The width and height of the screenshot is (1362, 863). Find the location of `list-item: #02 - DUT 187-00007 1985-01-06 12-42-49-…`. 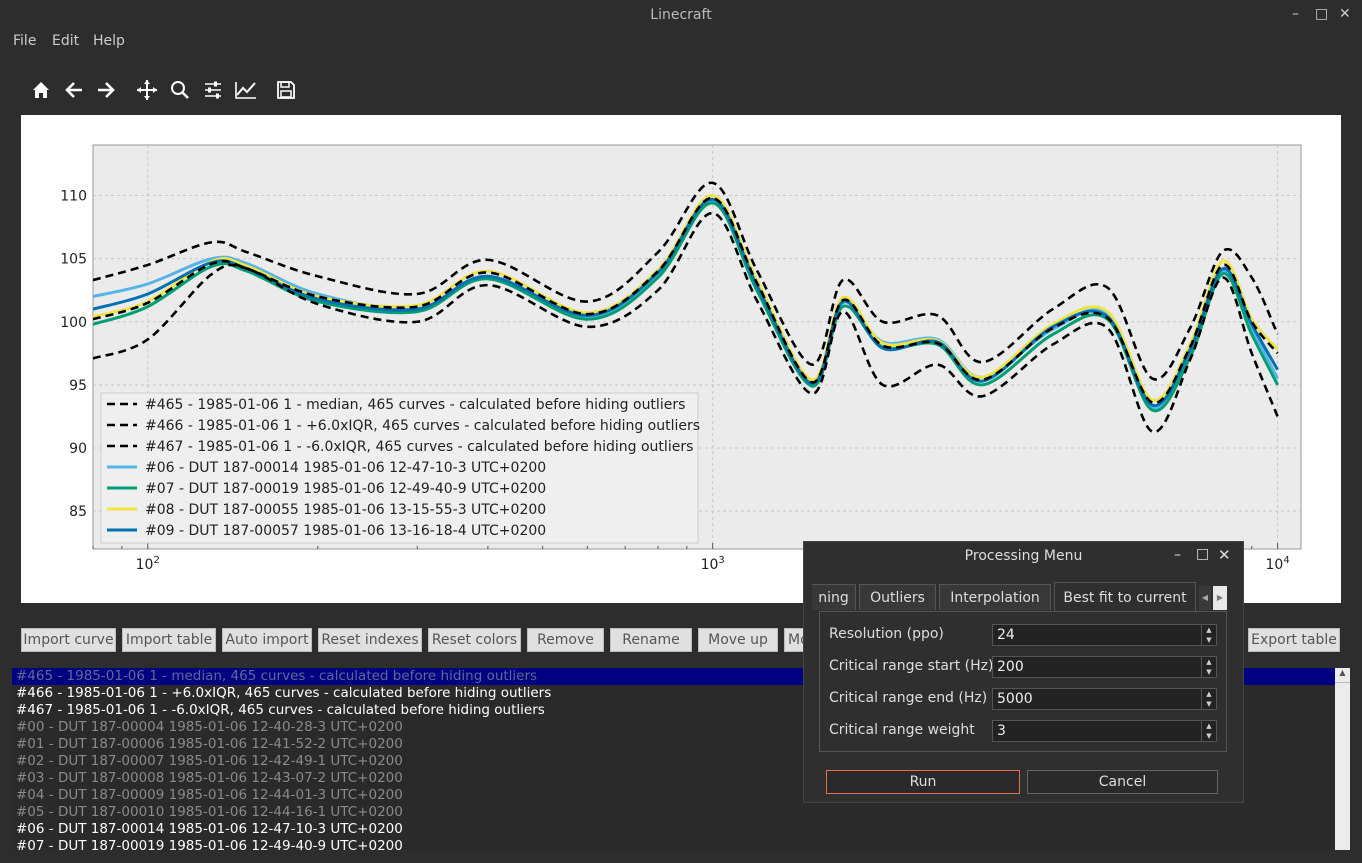

list-item: #02 - DUT 187-00007 1985-01-06 12-42-49-… is located at coordinates (209, 761).